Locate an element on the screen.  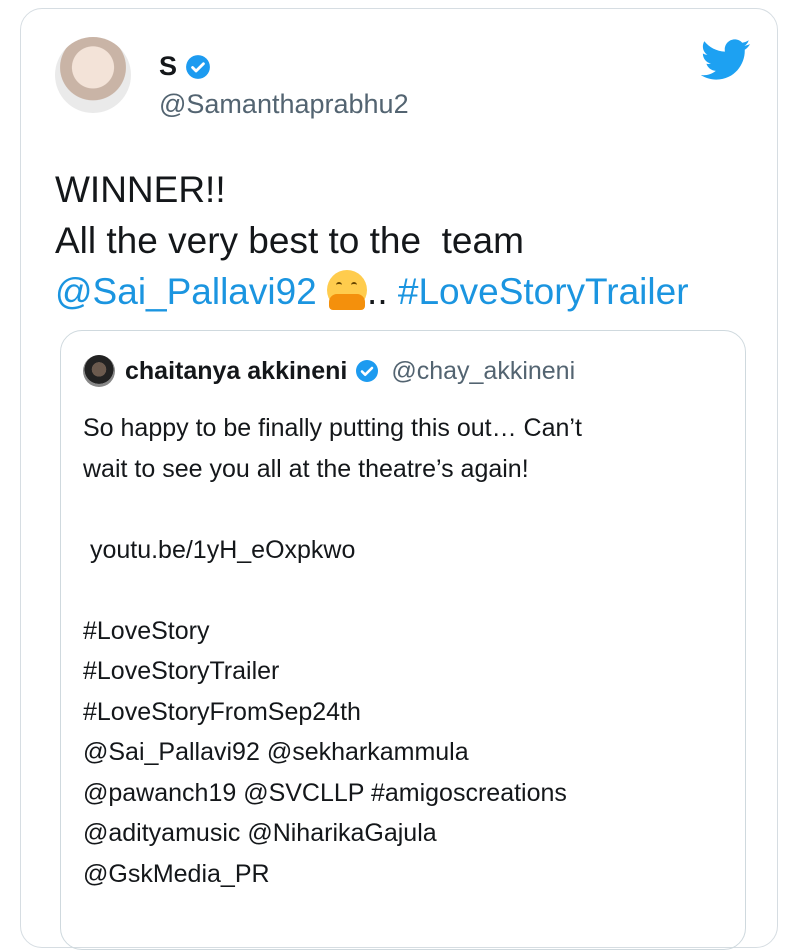
author-name: S is located at coordinates (168, 66).